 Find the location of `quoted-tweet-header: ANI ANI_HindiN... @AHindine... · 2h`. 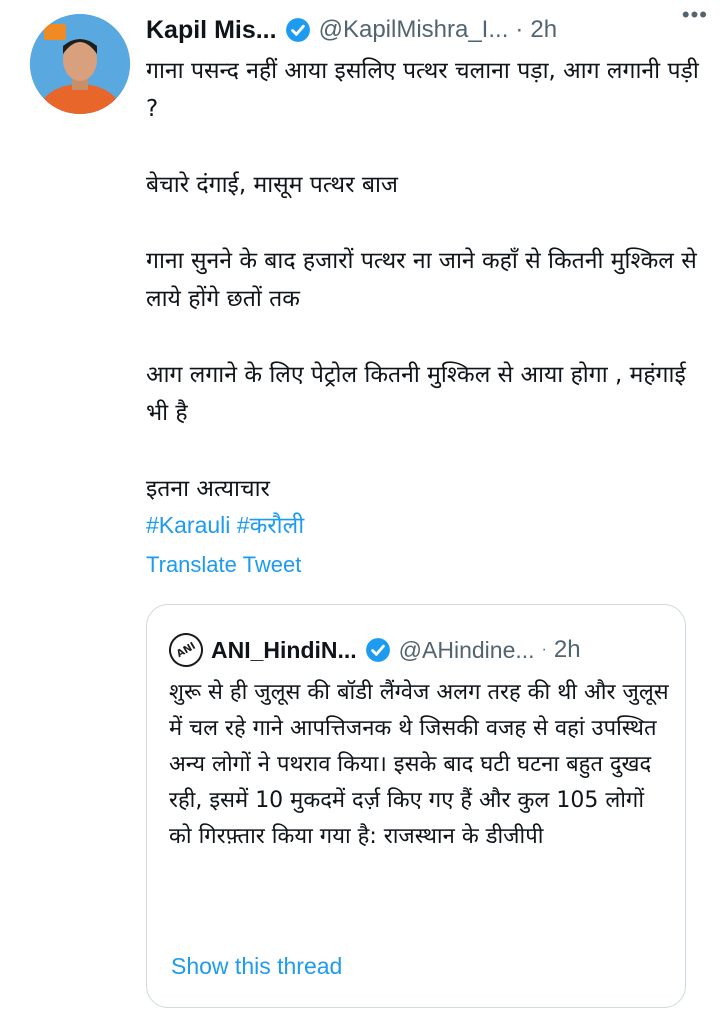

quoted-tweet-header: ANI ANI_HindiN... @AHindine... · 2h is located at coordinates (415, 650).